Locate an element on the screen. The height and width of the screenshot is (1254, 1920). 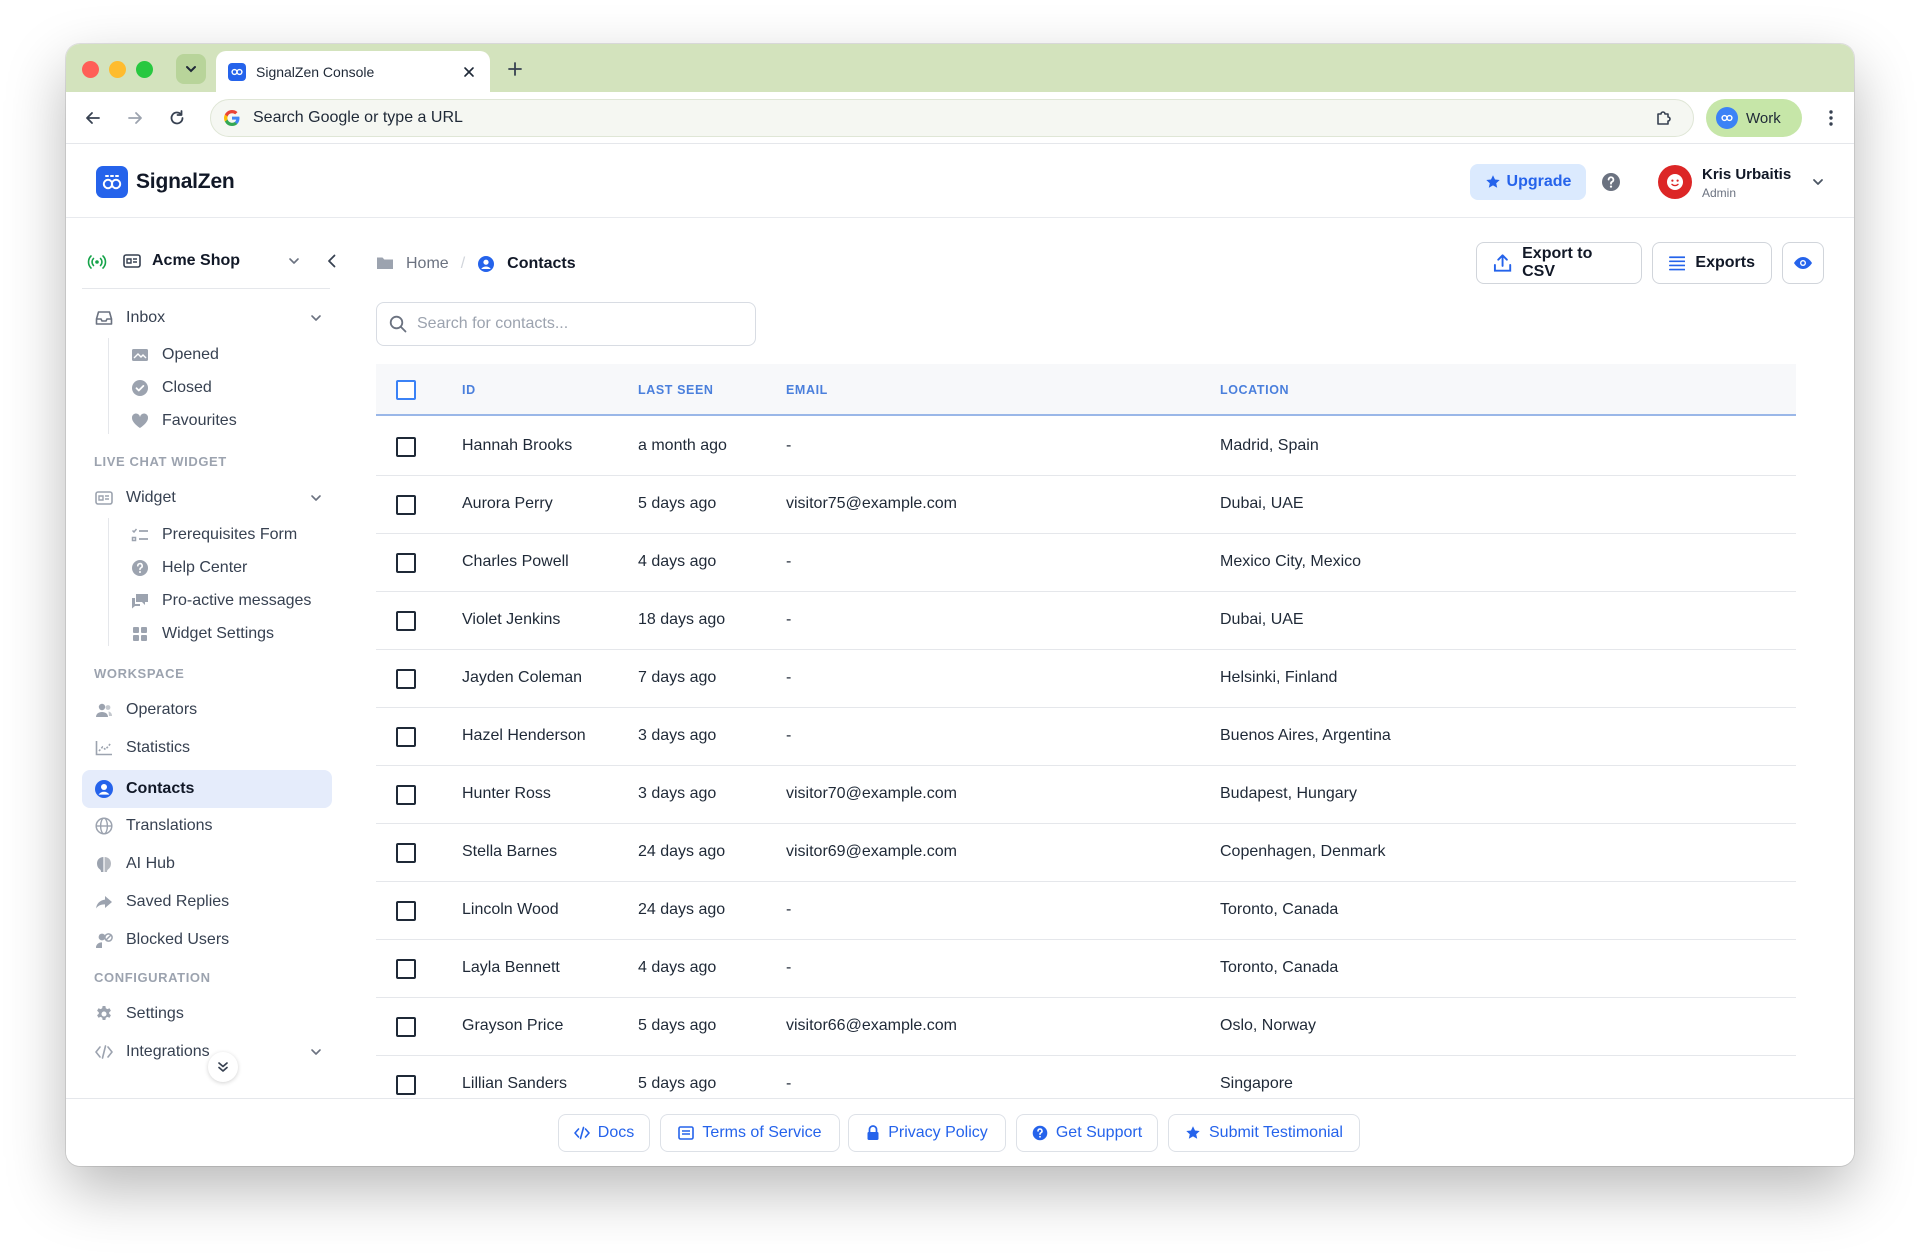
column-header-id: ID is located at coordinates (469, 390).